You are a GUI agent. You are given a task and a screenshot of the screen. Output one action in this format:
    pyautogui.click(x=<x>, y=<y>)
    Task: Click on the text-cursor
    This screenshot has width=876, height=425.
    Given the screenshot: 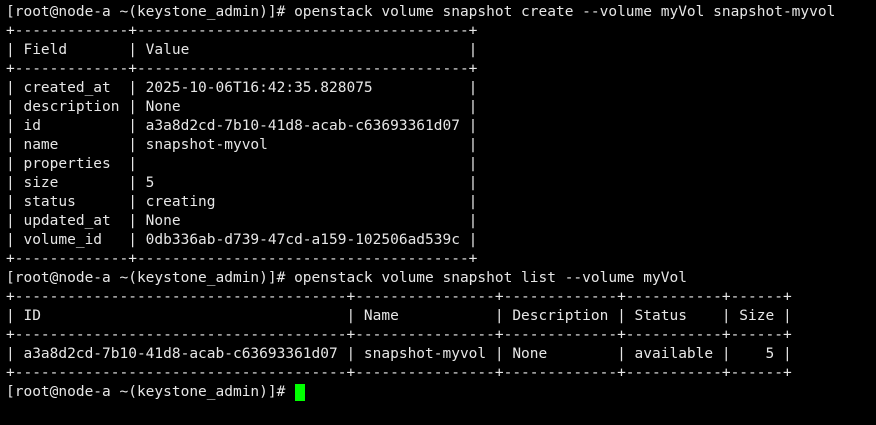 What is the action you would take?
    pyautogui.click(x=300, y=392)
    